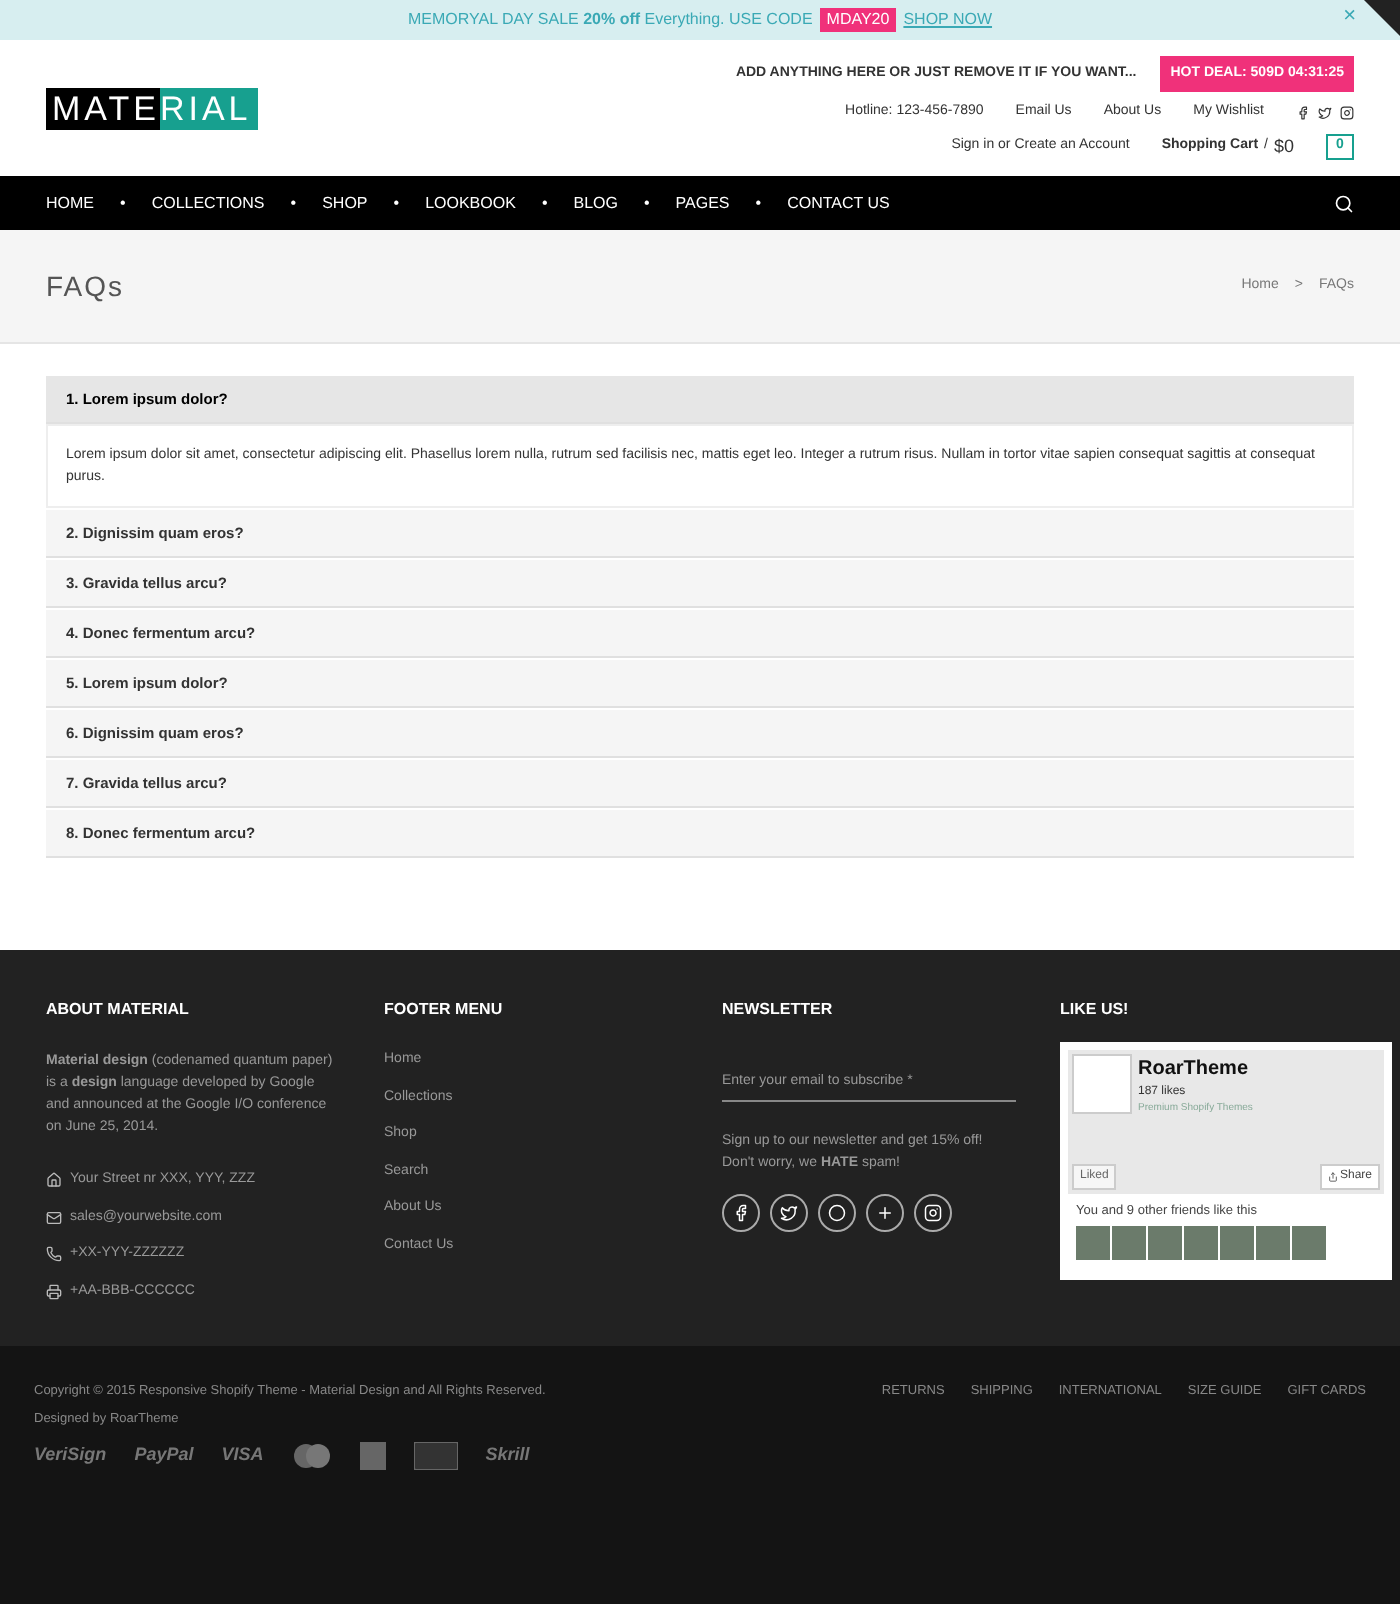  Describe the element at coordinates (444, 1010) in the screenshot. I see `footer-heading: FOOTER MENU` at that location.